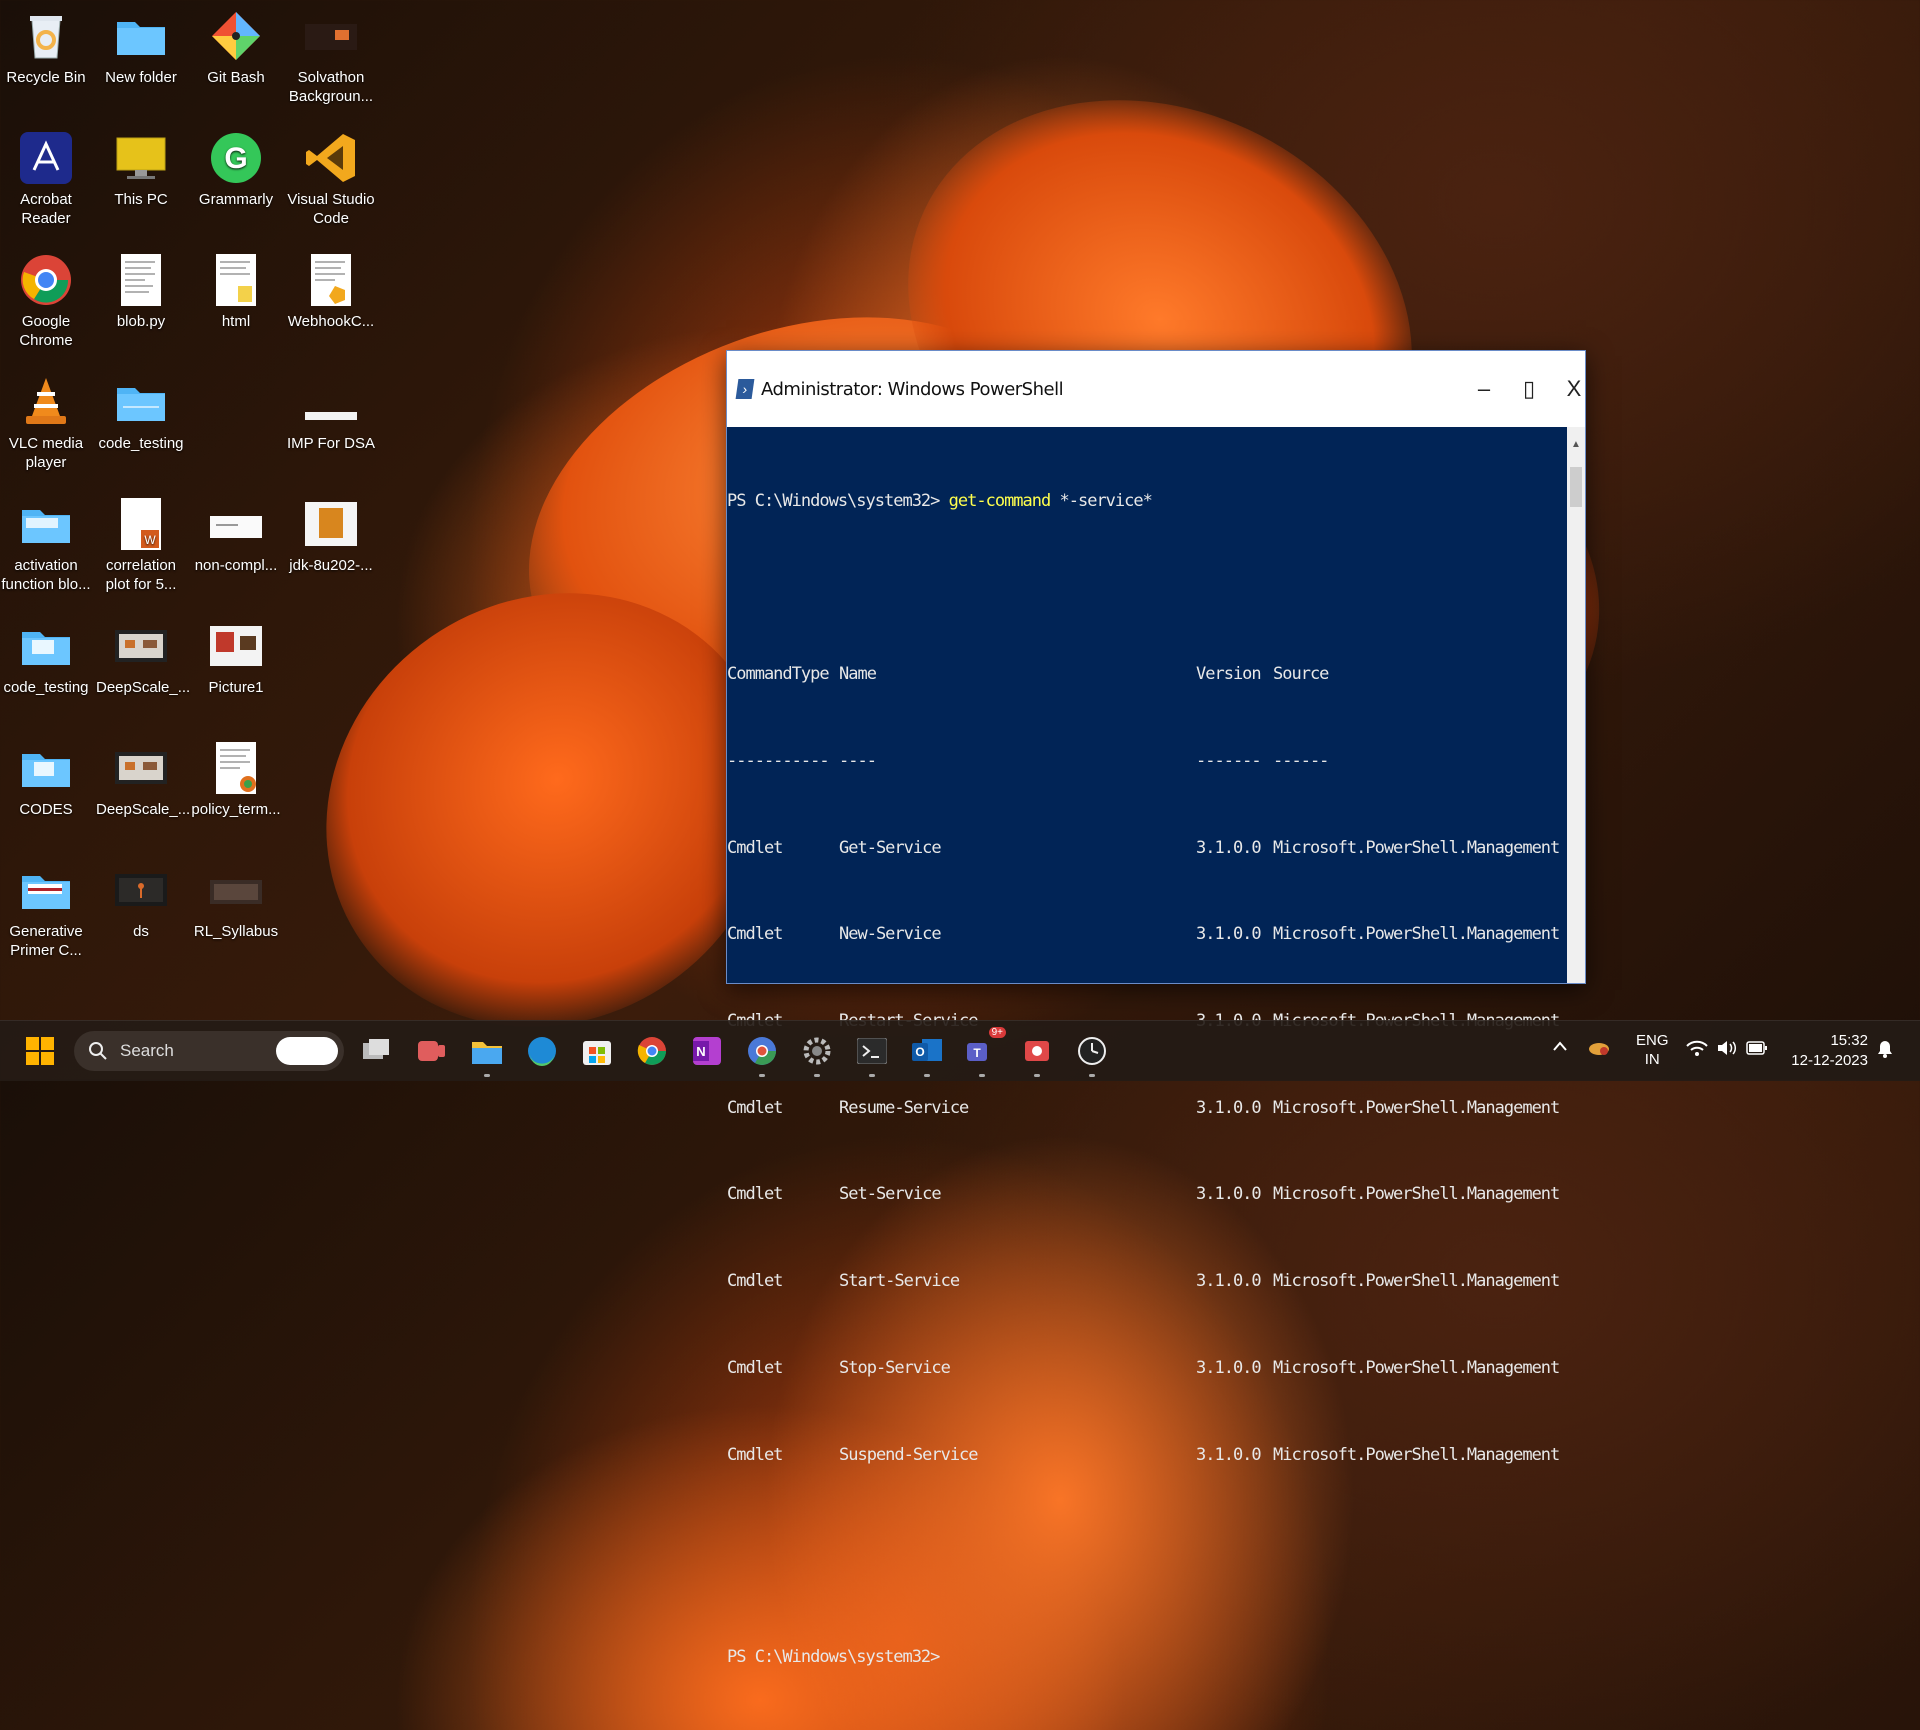 This screenshot has width=1920, height=1730. I want to click on cell-name: New-Service, so click(890, 934).